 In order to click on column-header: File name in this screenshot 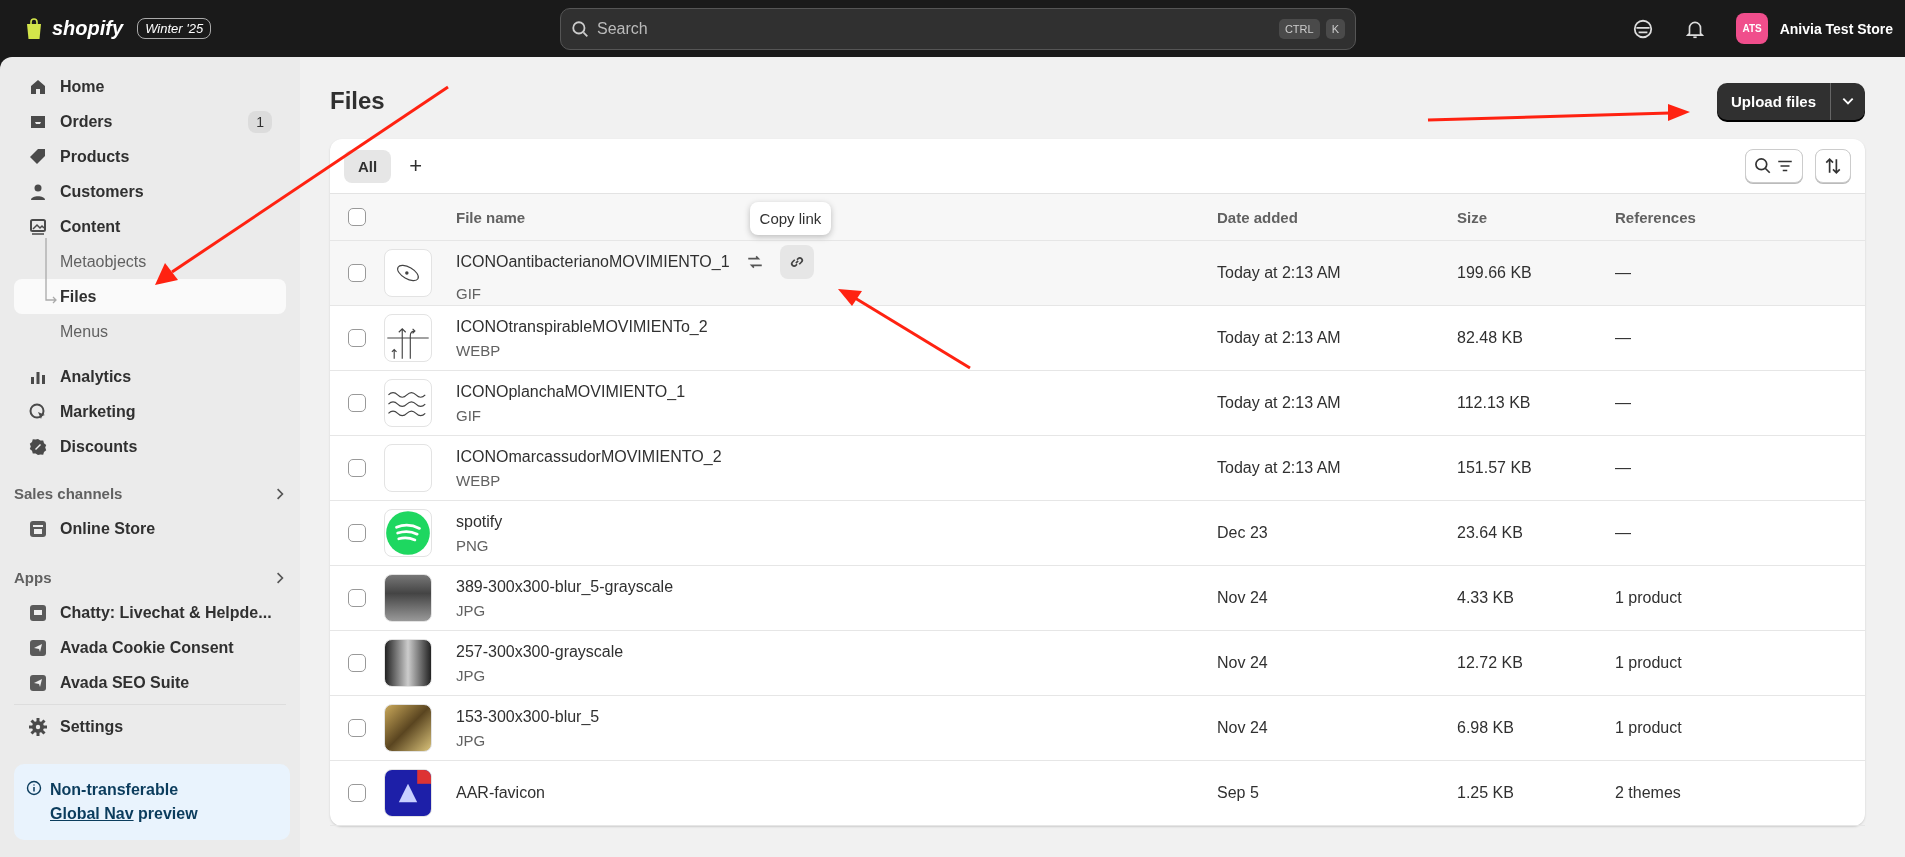, I will do `click(491, 217)`.